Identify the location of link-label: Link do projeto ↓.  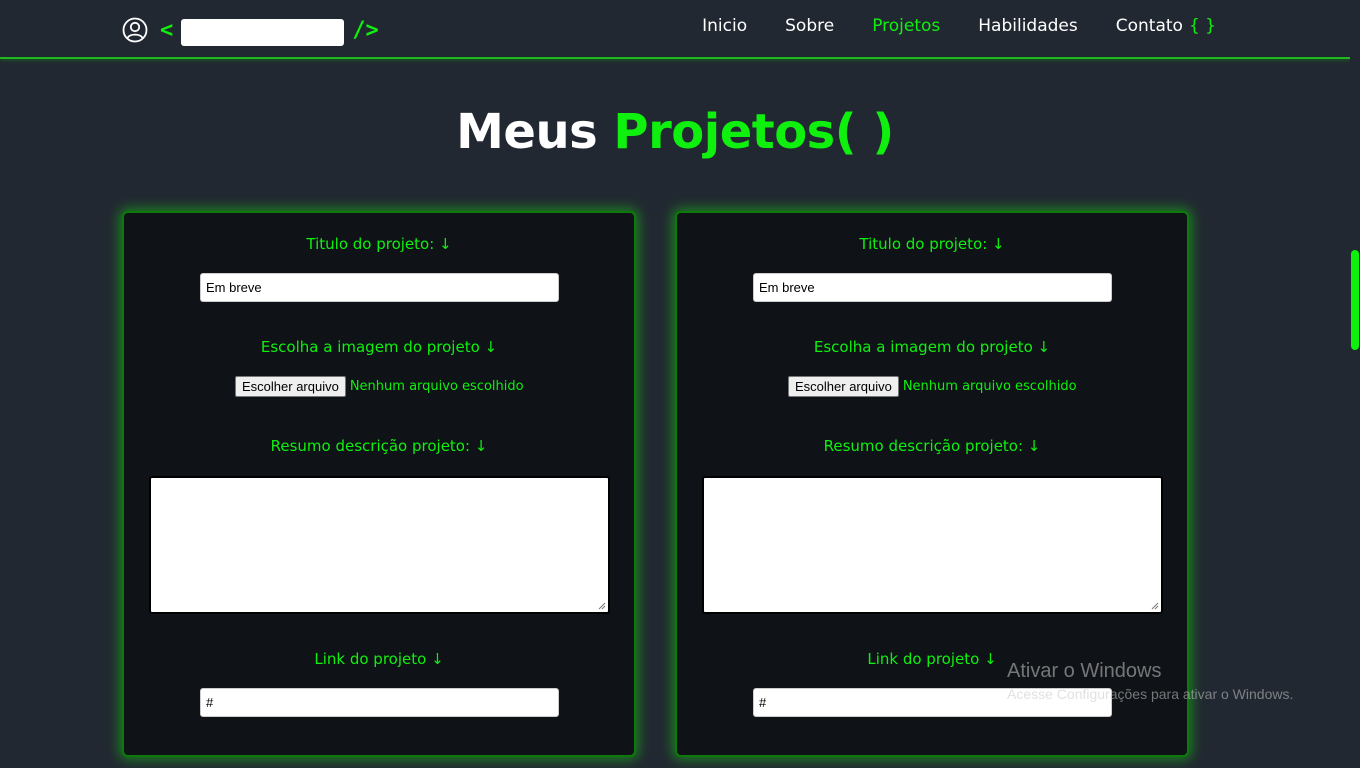
(379, 659).